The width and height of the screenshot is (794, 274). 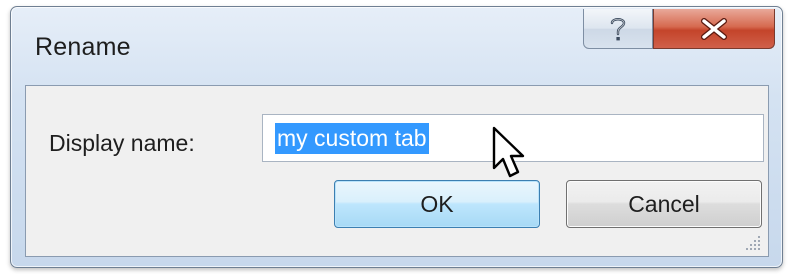 I want to click on dialog-title: Rename, so click(x=83, y=47).